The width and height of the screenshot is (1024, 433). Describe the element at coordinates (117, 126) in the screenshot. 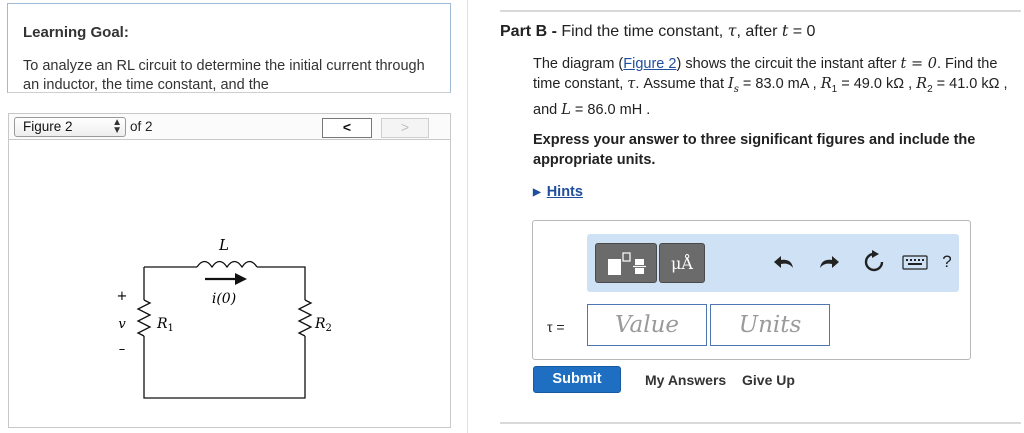

I see `updown-arrows-icon: ▲ ▼` at that location.